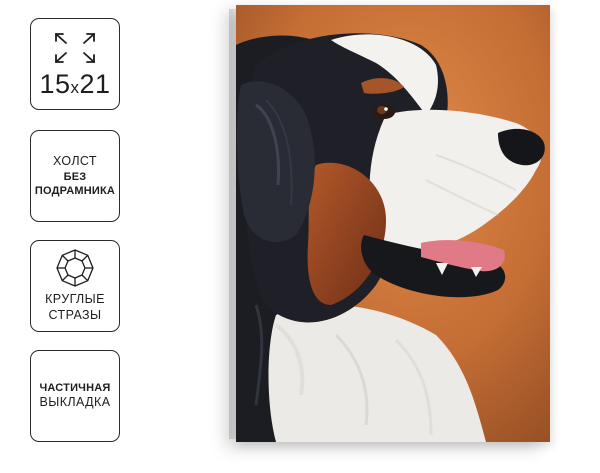 This screenshot has height=473, width=600. What do you see at coordinates (75, 402) in the screenshot?
I see `layout-label-line2: ВЫКЛАДКА` at bounding box center [75, 402].